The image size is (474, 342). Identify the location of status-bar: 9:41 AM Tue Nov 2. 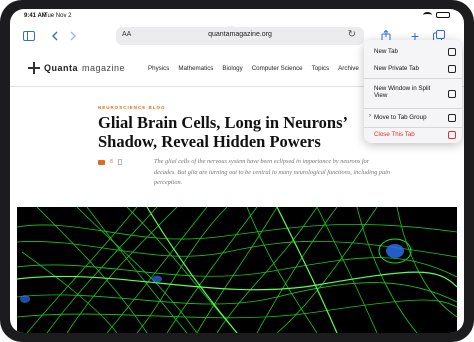
(237, 16).